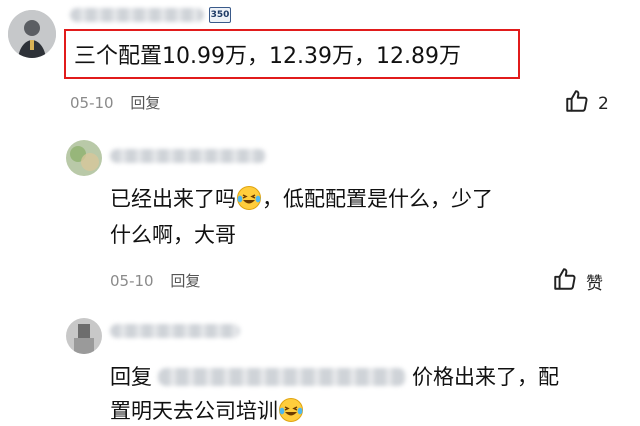 The image size is (640, 426). I want to click on comment-text-line: 什么啊，大哥, so click(173, 235).